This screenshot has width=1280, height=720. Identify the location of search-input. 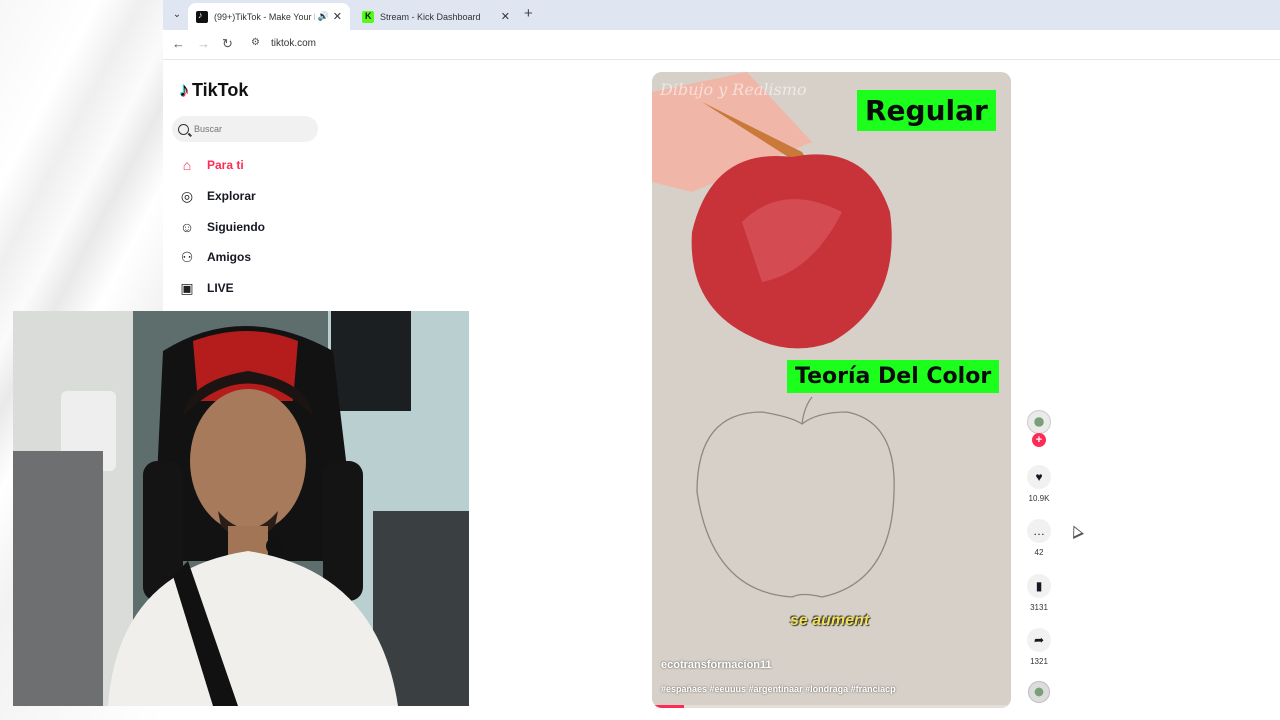
(249, 129).